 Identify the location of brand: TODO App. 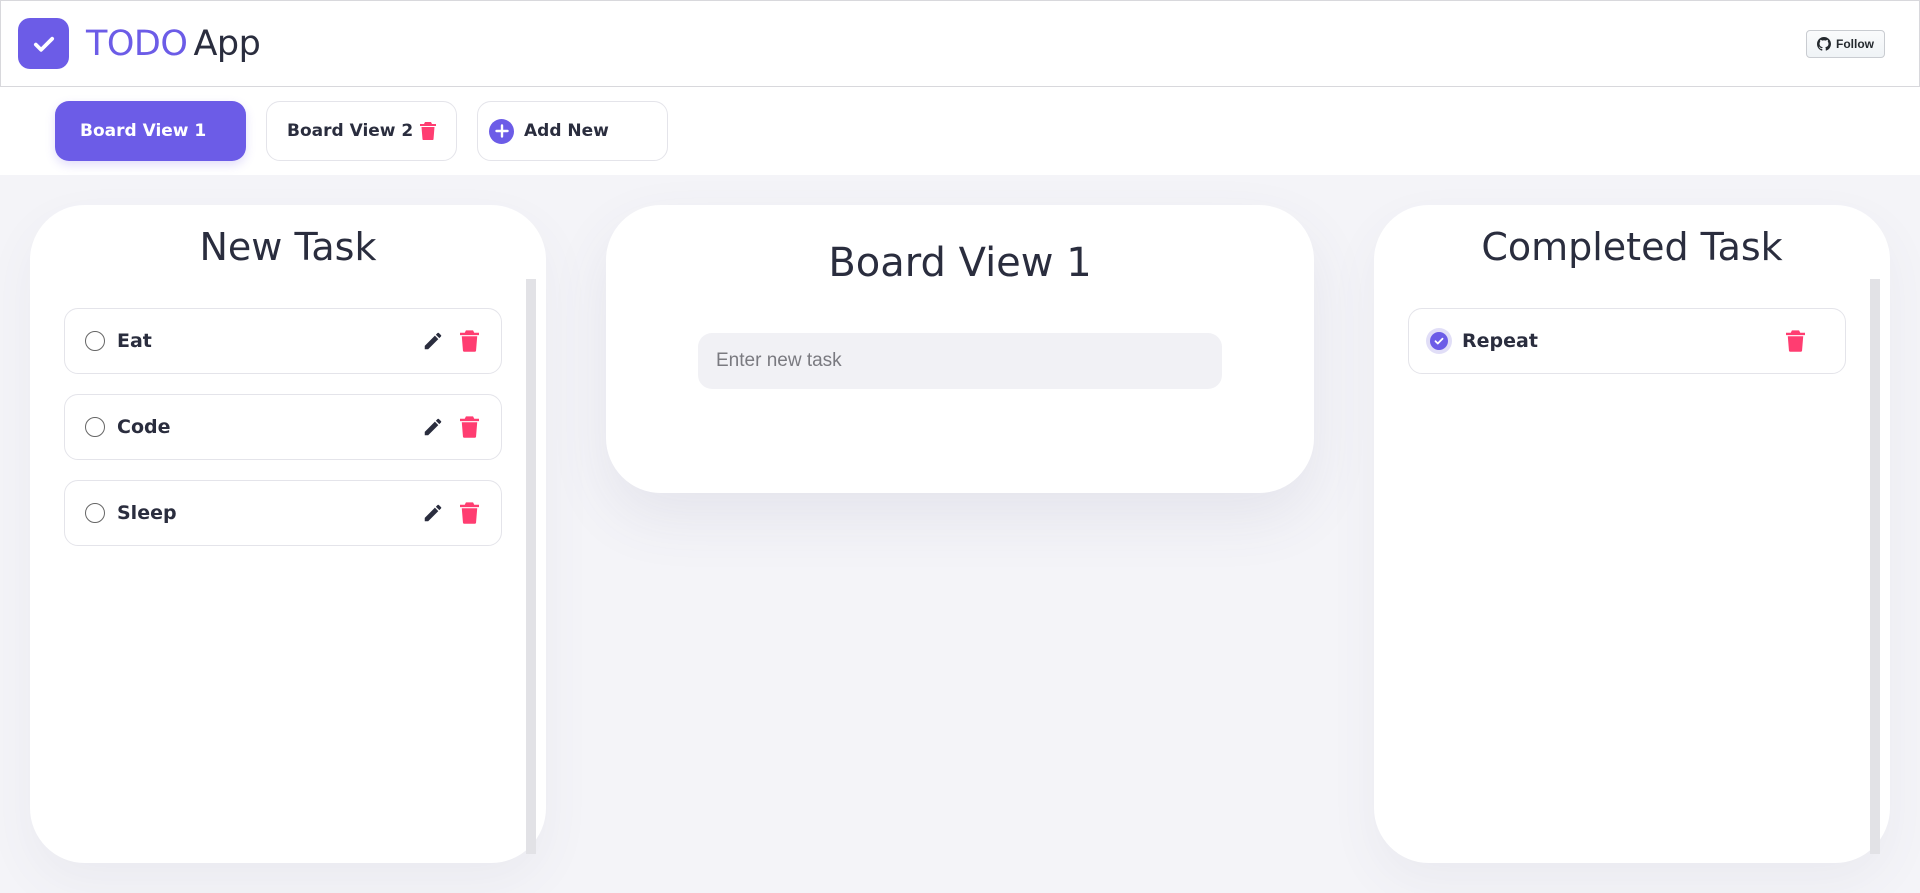
(139, 43).